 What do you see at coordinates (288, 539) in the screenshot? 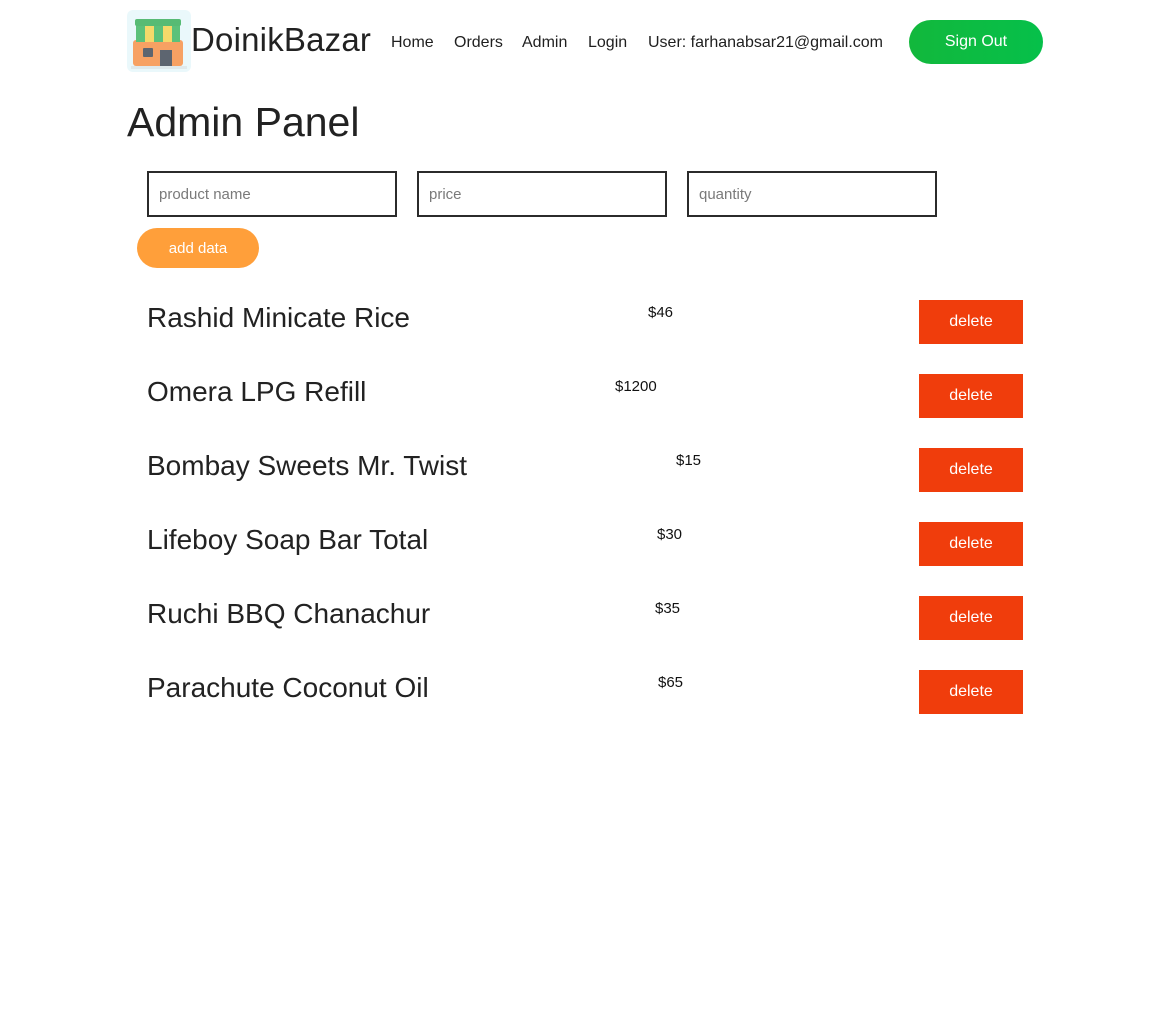
I see `product-name: Lifeboy Soap Bar Total` at bounding box center [288, 539].